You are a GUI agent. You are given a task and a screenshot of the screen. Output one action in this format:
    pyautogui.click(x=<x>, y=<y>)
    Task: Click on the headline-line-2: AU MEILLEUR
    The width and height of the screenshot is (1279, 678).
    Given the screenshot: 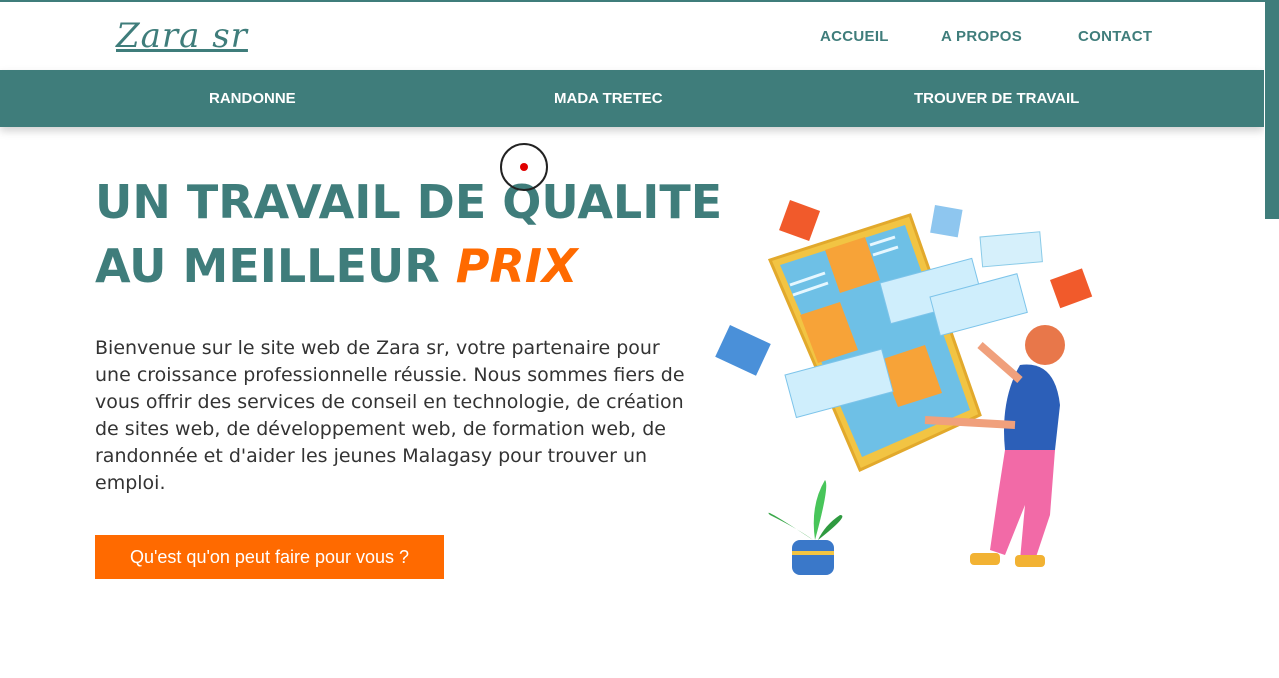 What is the action you would take?
    pyautogui.click(x=275, y=266)
    